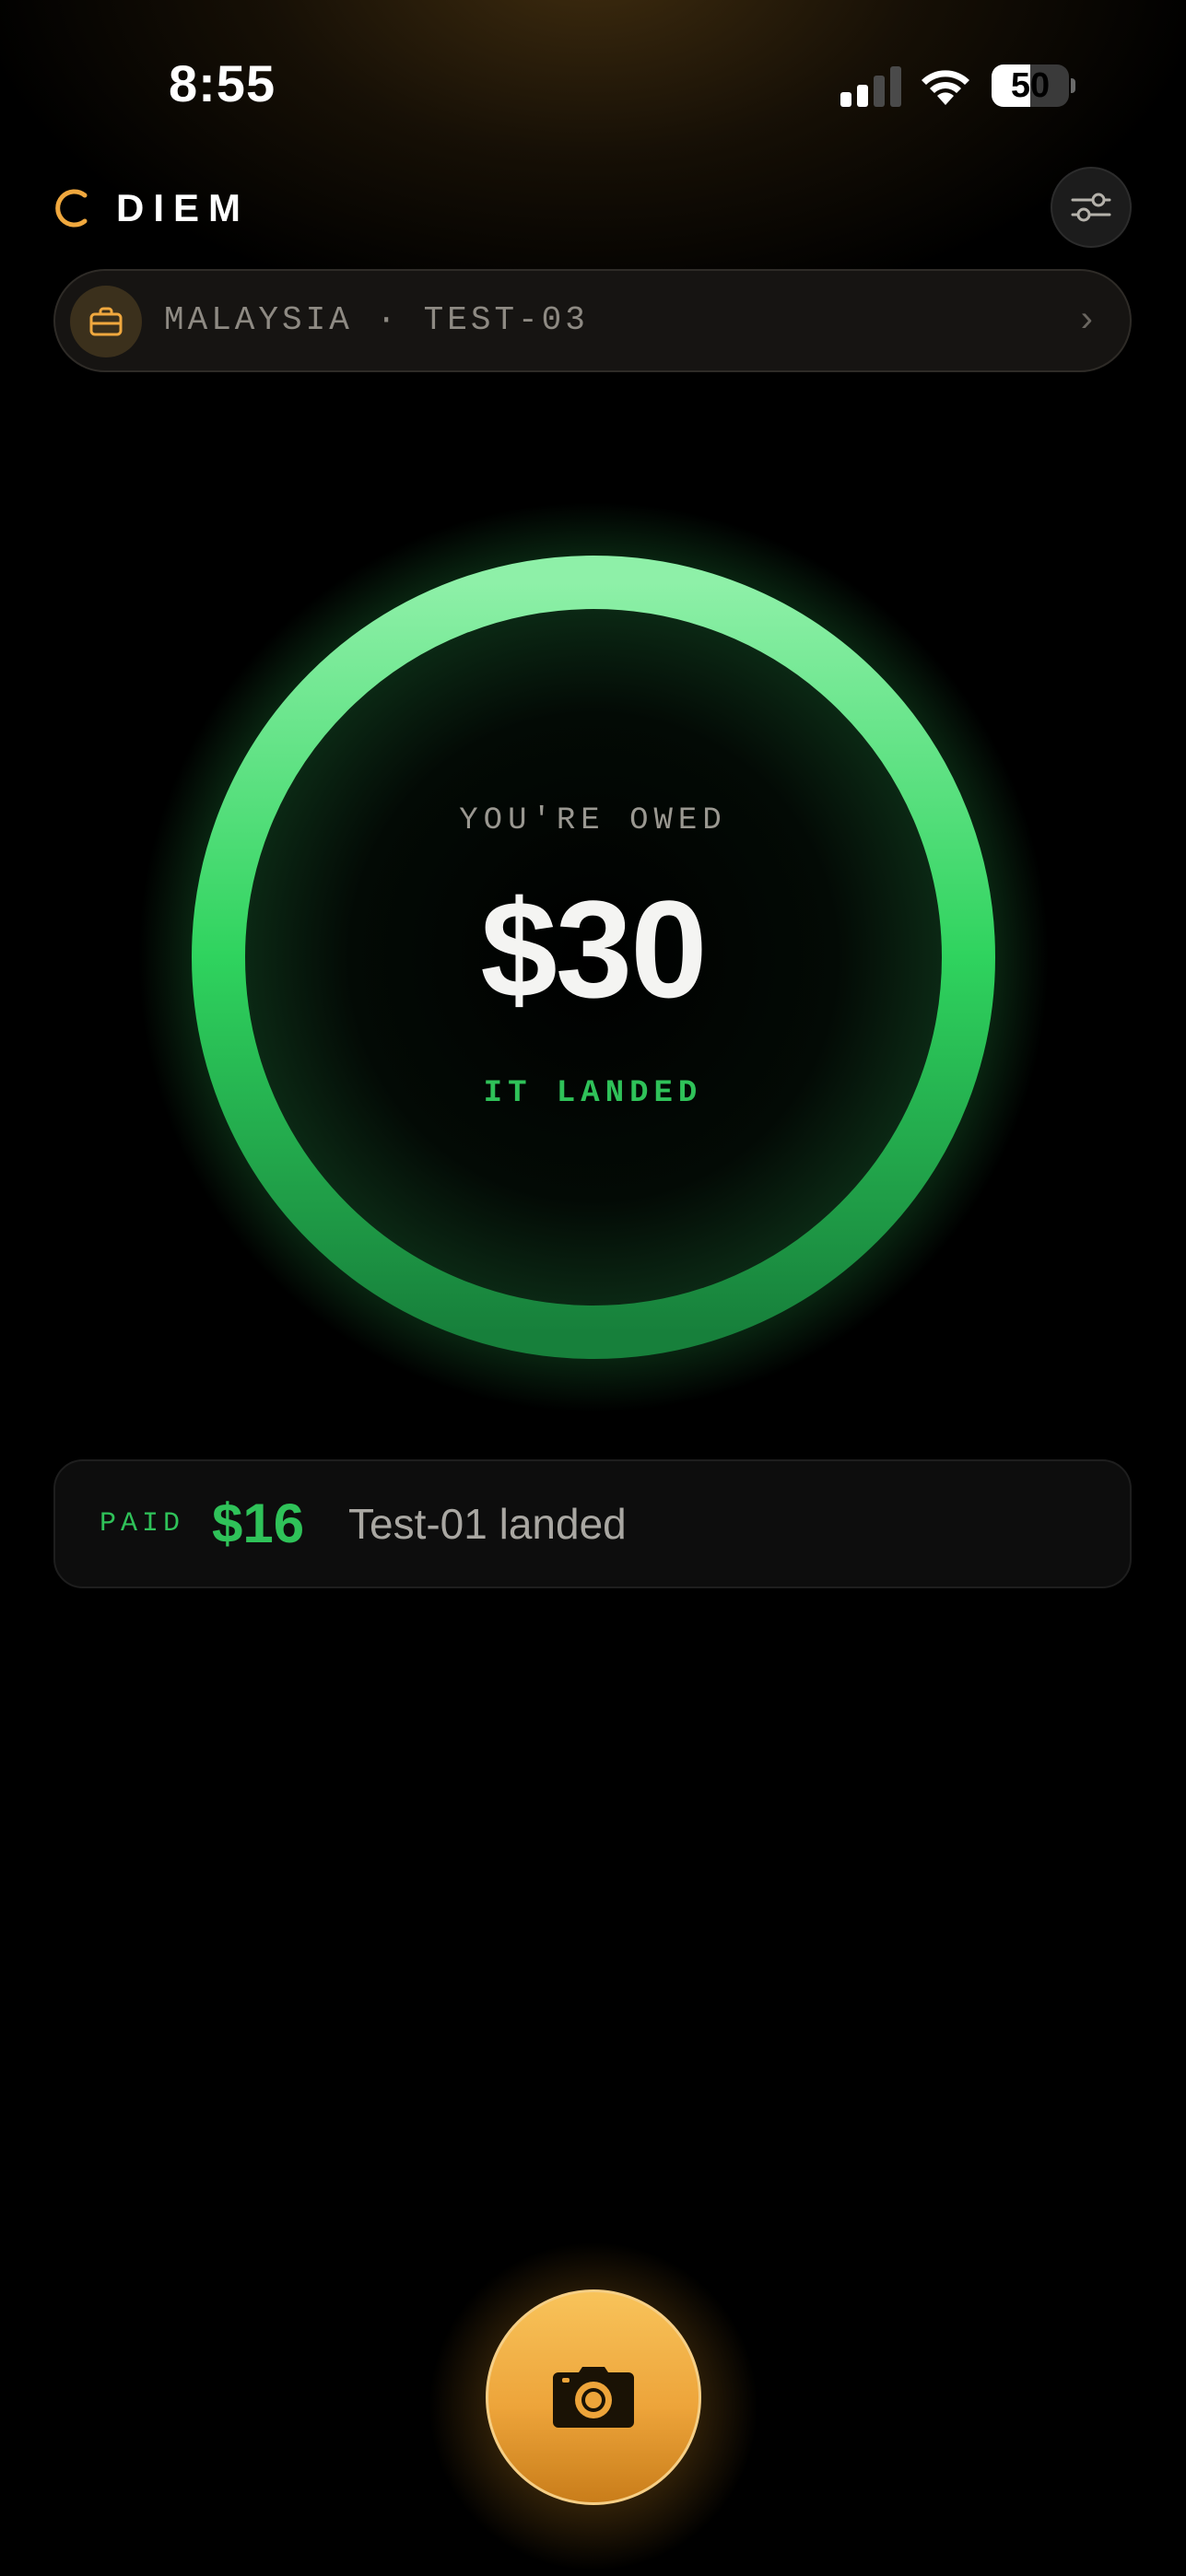 This screenshot has height=2576, width=1186. What do you see at coordinates (870, 86) in the screenshot?
I see `cellular-signal-icon` at bounding box center [870, 86].